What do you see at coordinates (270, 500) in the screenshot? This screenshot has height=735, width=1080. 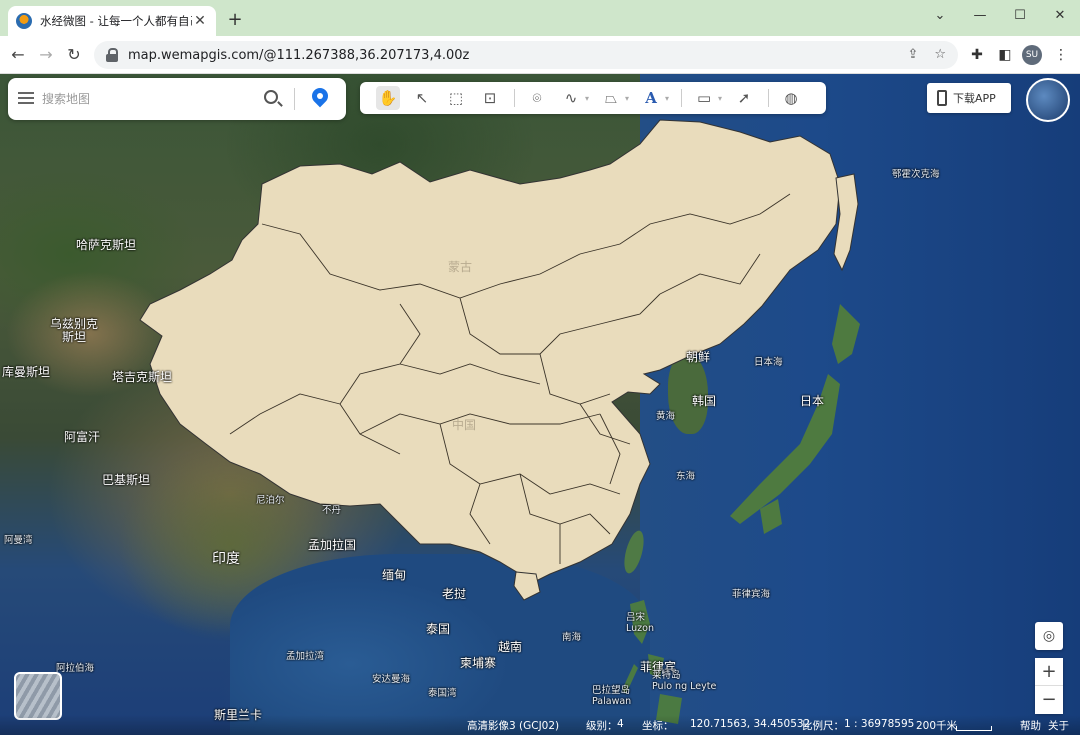 I see `label-nepal: 尼泊尔` at bounding box center [270, 500].